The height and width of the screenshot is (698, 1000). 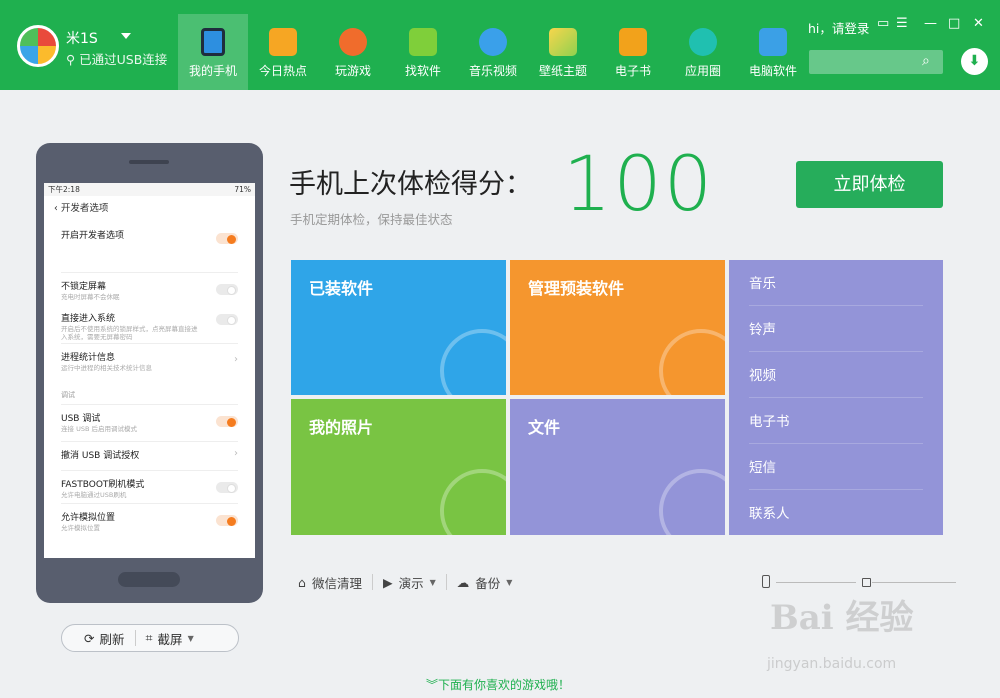 I want to click on download-icon: ⬇, so click(x=974, y=61).